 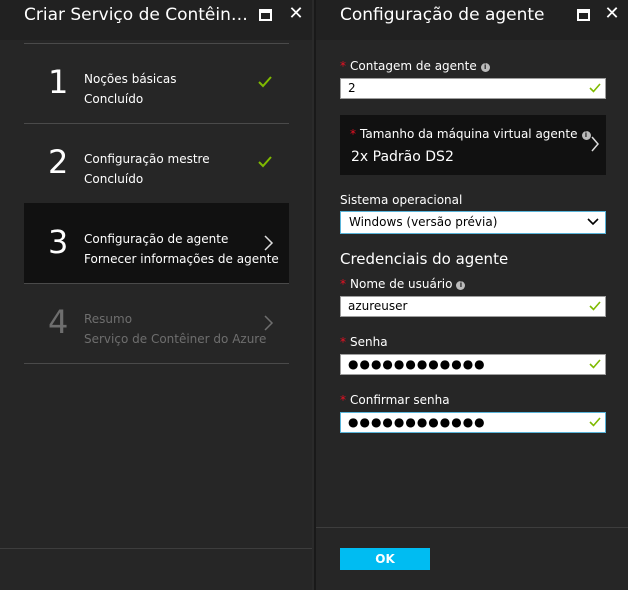 I want to click on step-title: Configuração mestre, so click(x=147, y=159).